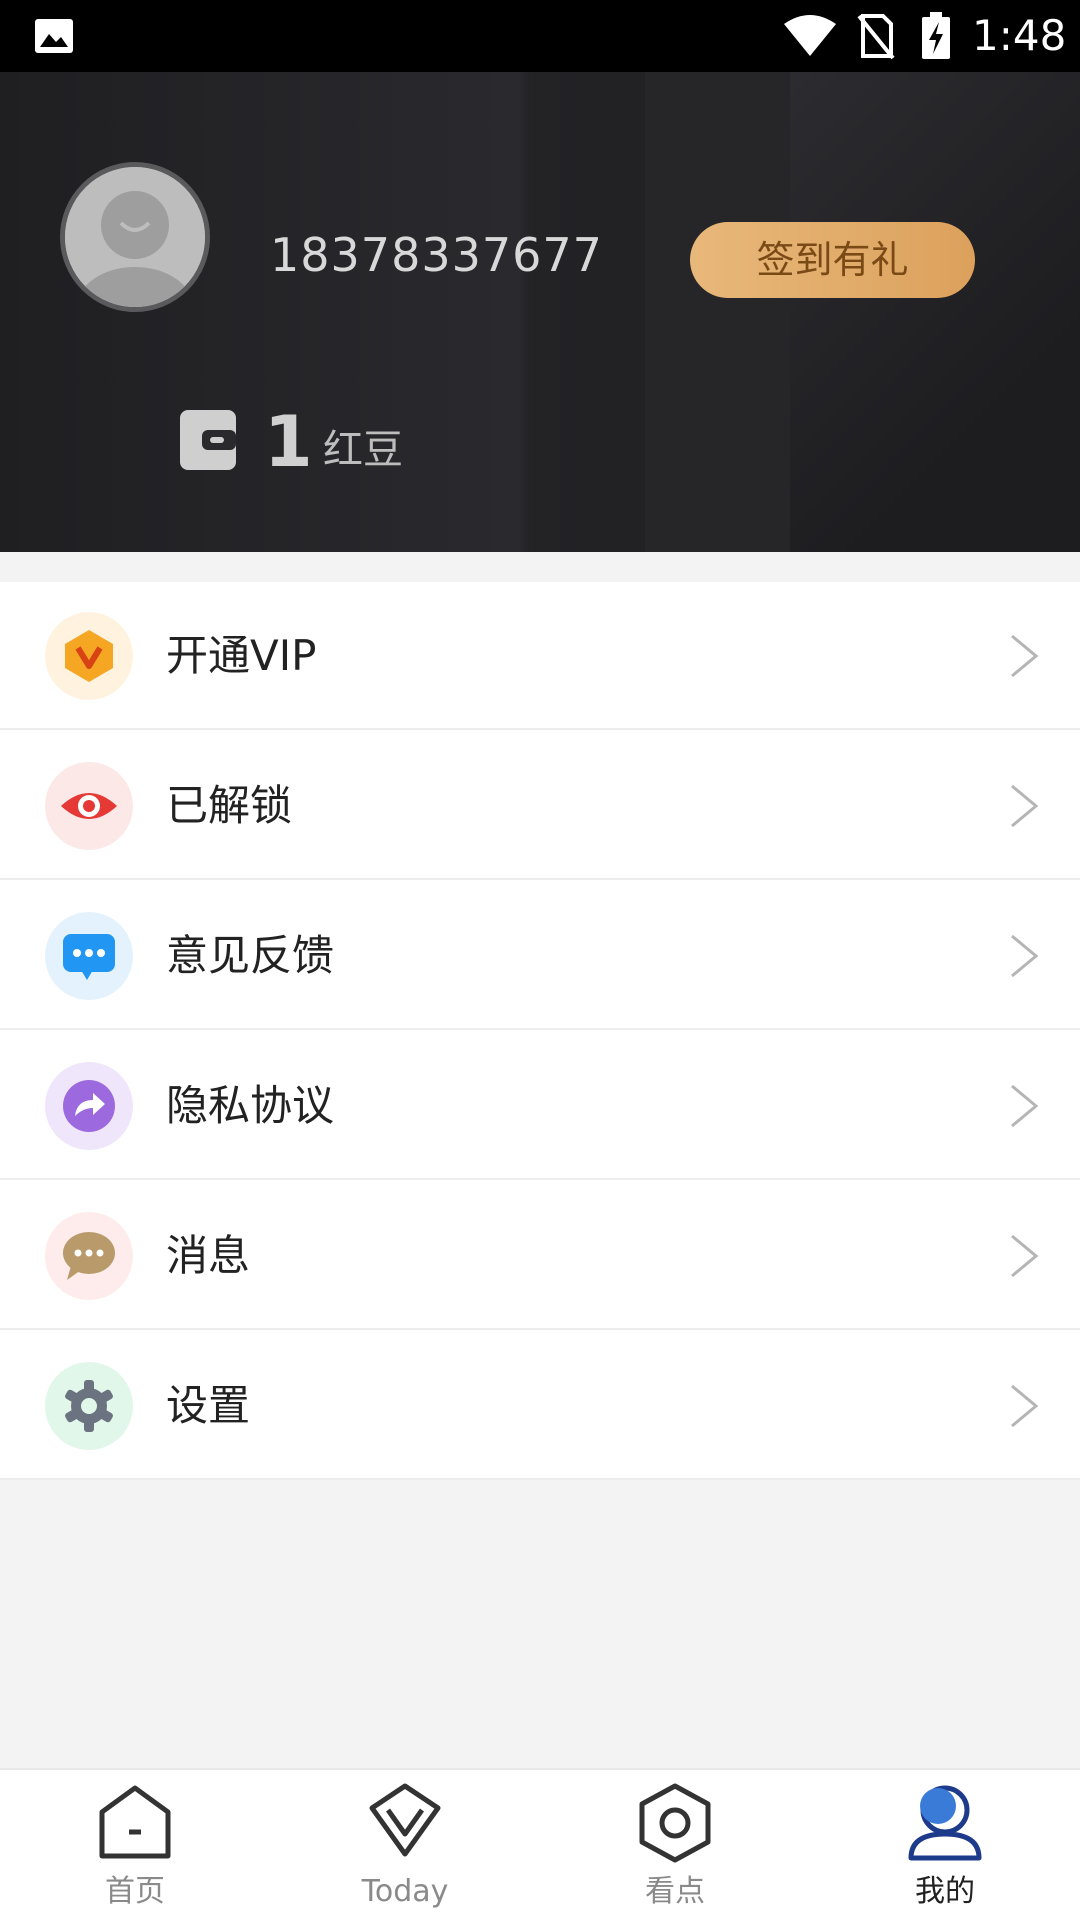  I want to click on checkin-reward-button: 签到有礼, so click(832, 260).